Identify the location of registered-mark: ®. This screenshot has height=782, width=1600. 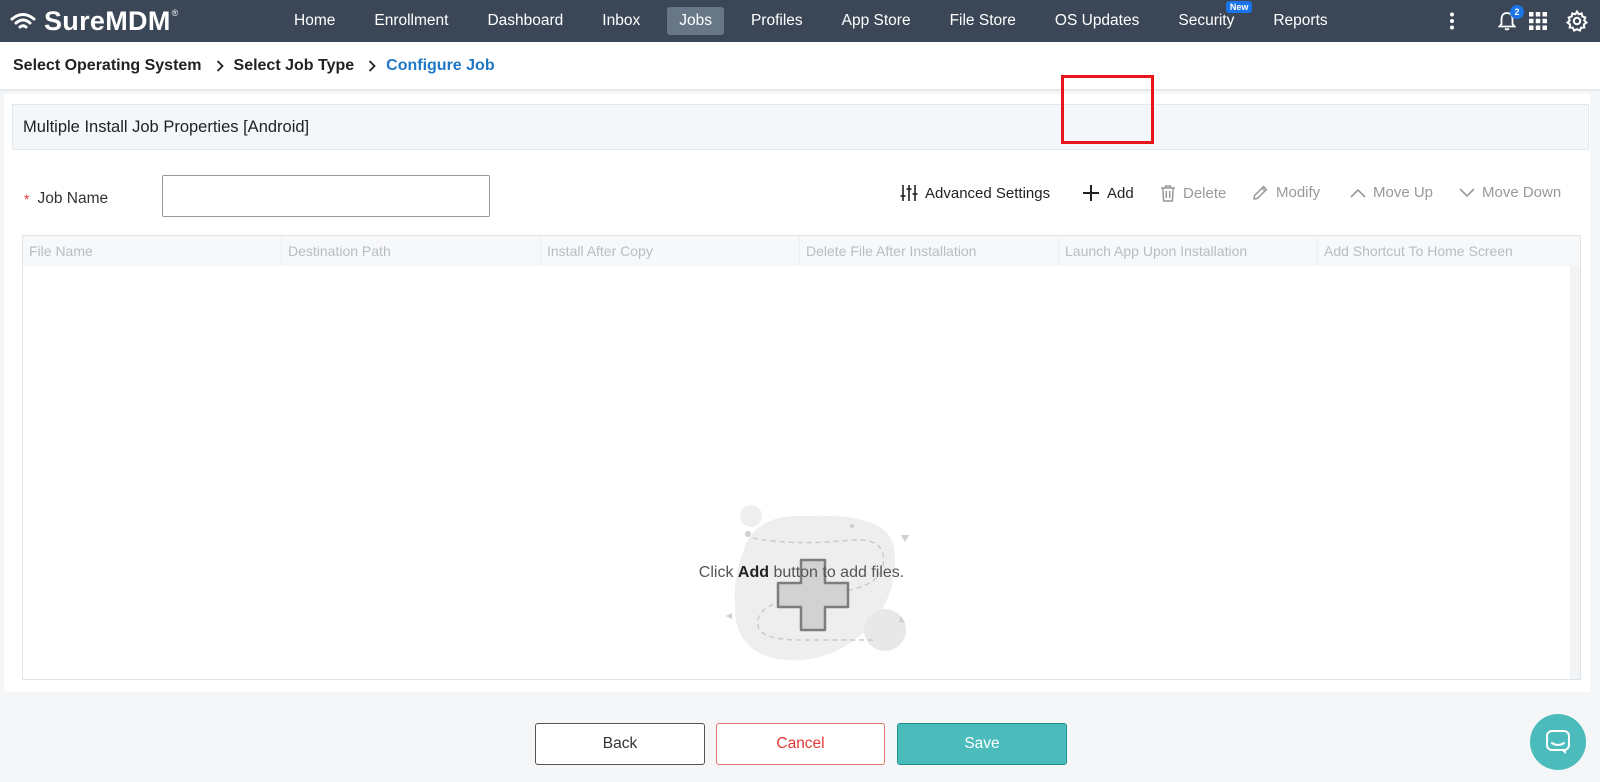
(175, 13).